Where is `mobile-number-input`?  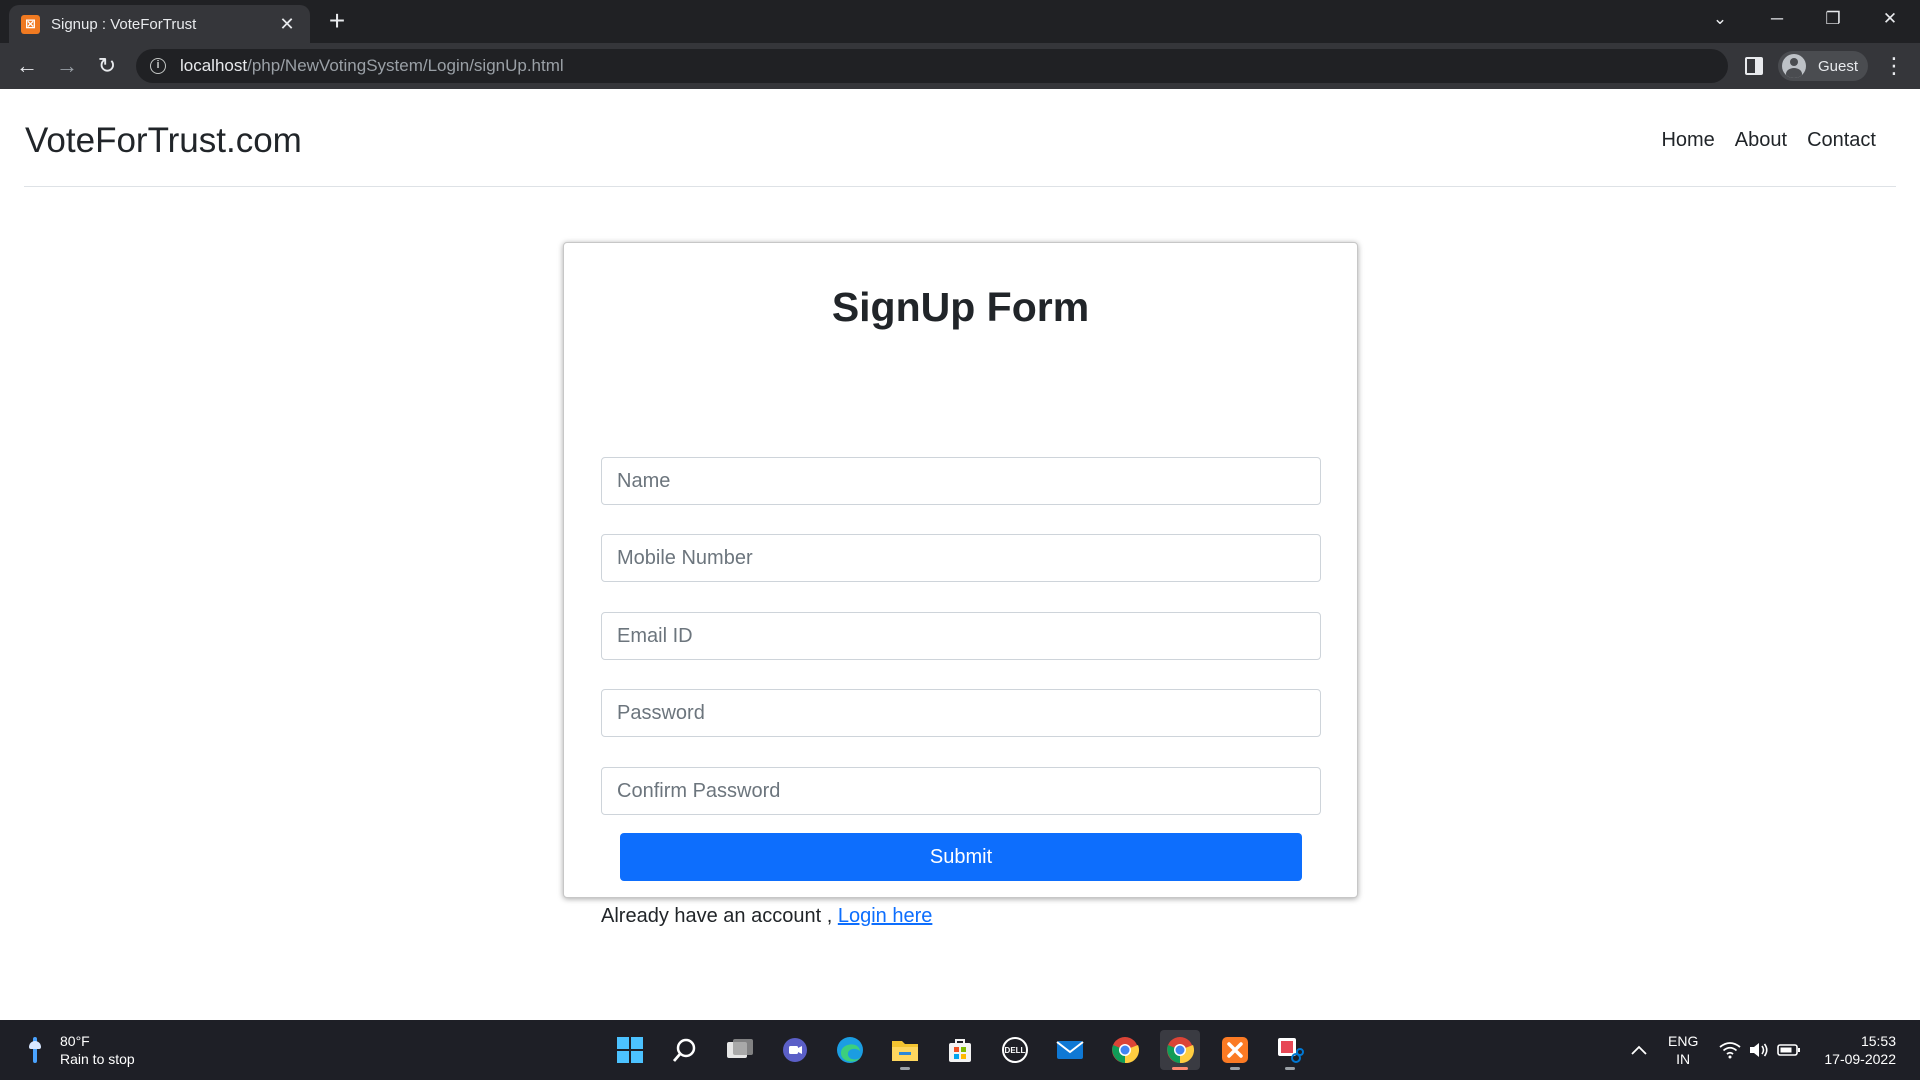 mobile-number-input is located at coordinates (961, 558).